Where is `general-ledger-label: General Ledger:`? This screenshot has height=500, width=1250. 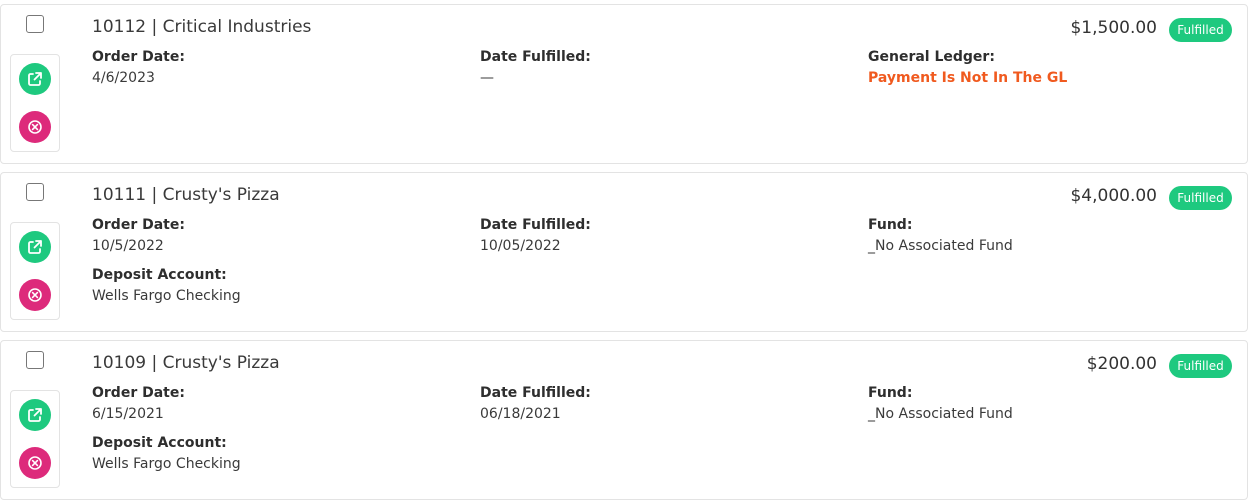
general-ledger-label: General Ledger: is located at coordinates (931, 57).